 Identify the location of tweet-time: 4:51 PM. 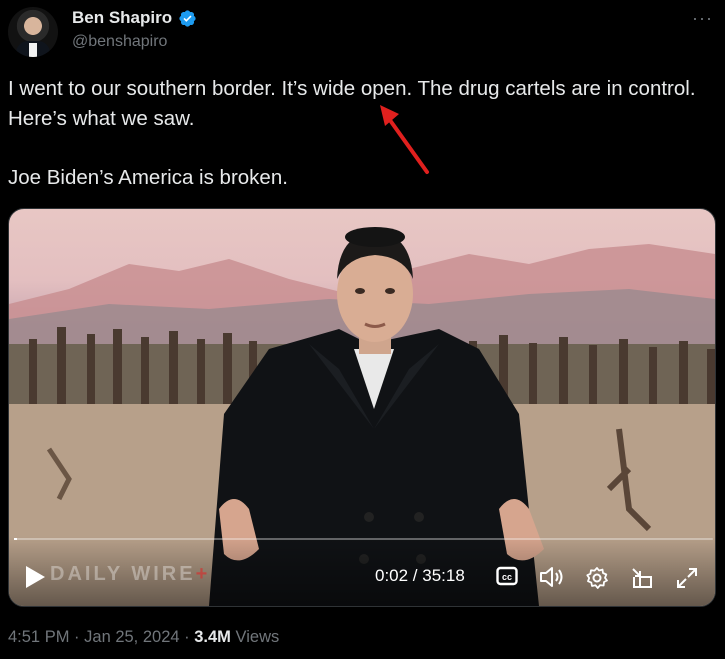
(38, 637).